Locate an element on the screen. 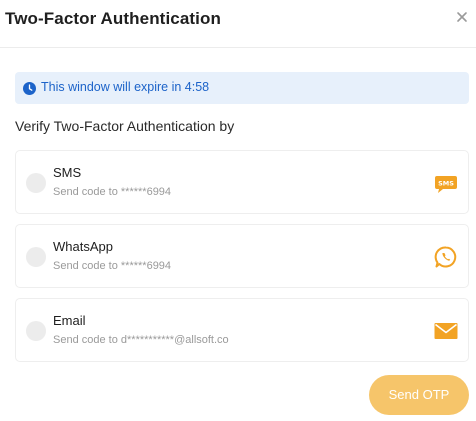 This screenshot has height=421, width=476. expiry-banner: This window will expire in 4:58 is located at coordinates (242, 88).